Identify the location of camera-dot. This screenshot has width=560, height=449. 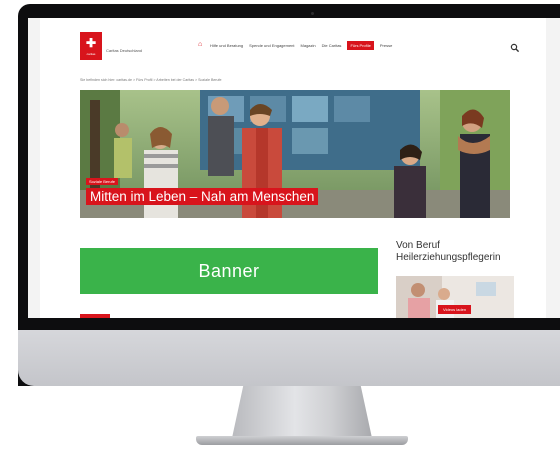
(312, 13).